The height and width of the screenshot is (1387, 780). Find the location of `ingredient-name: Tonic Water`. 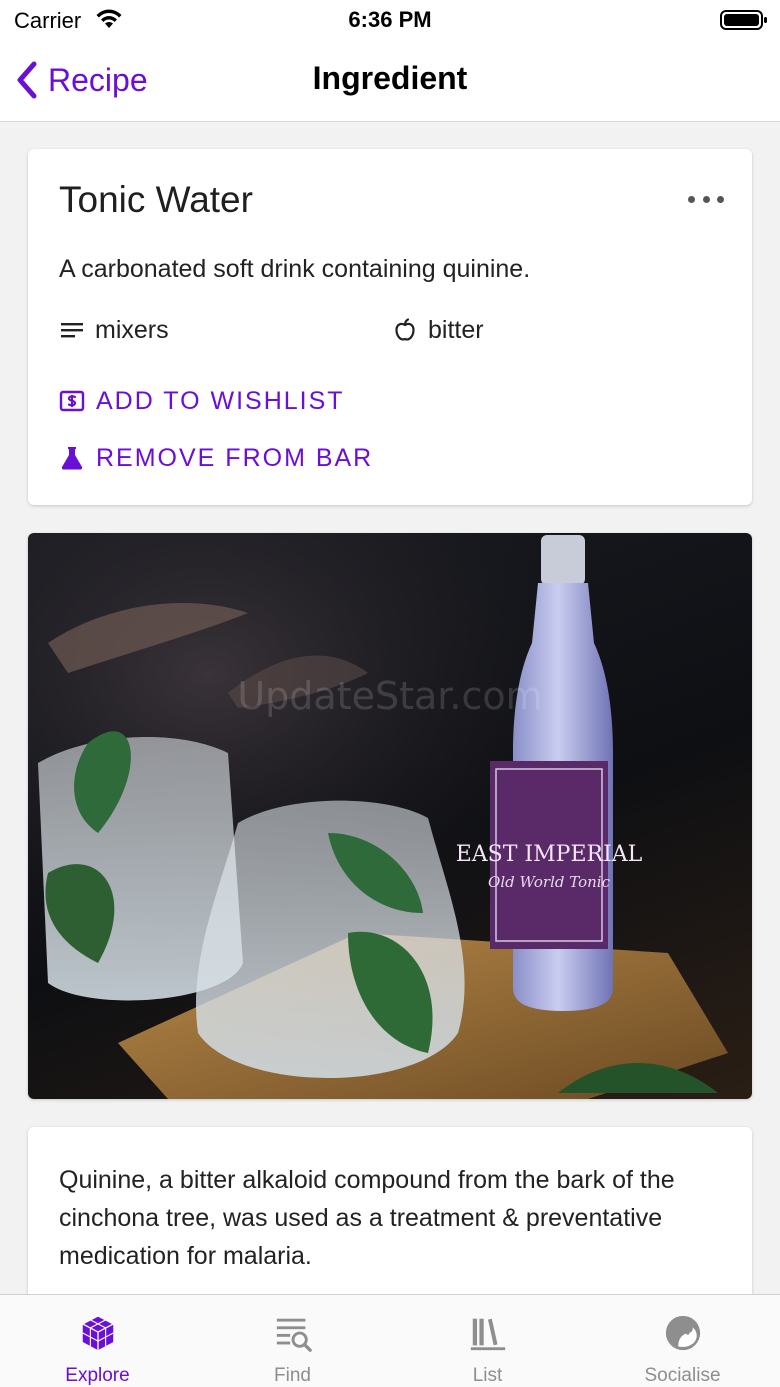

ingredient-name: Tonic Water is located at coordinates (156, 199).